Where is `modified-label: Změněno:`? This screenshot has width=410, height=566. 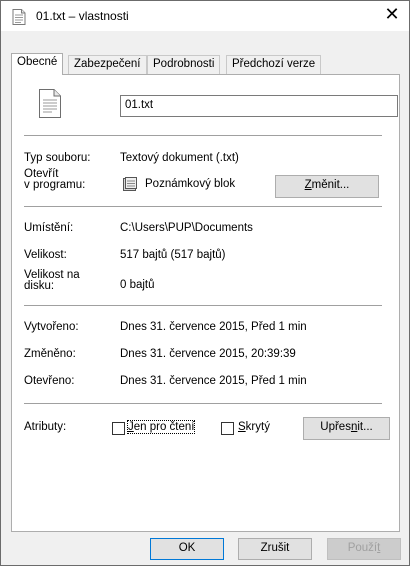
modified-label: Změněno: is located at coordinates (50, 354).